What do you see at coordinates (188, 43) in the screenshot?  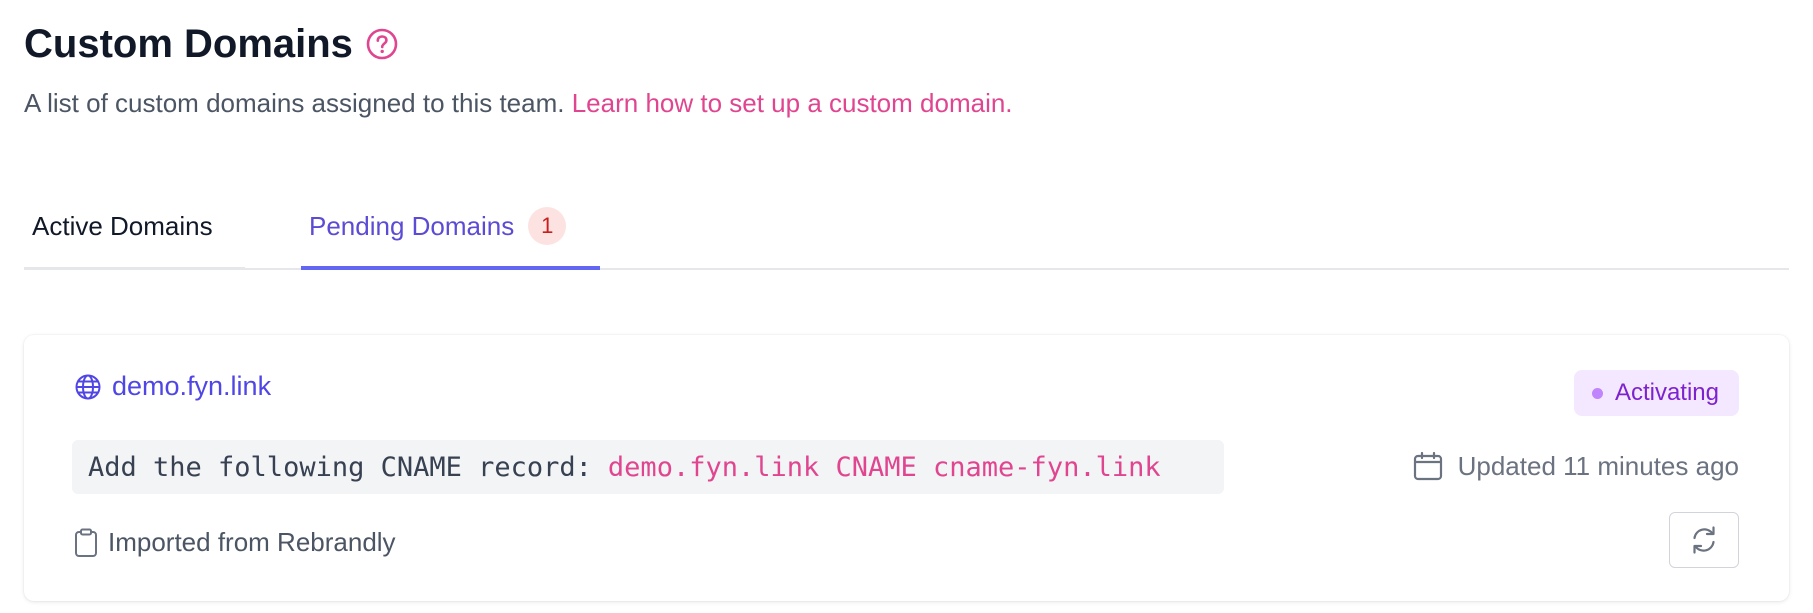 I see `page-title: Custom Domains` at bounding box center [188, 43].